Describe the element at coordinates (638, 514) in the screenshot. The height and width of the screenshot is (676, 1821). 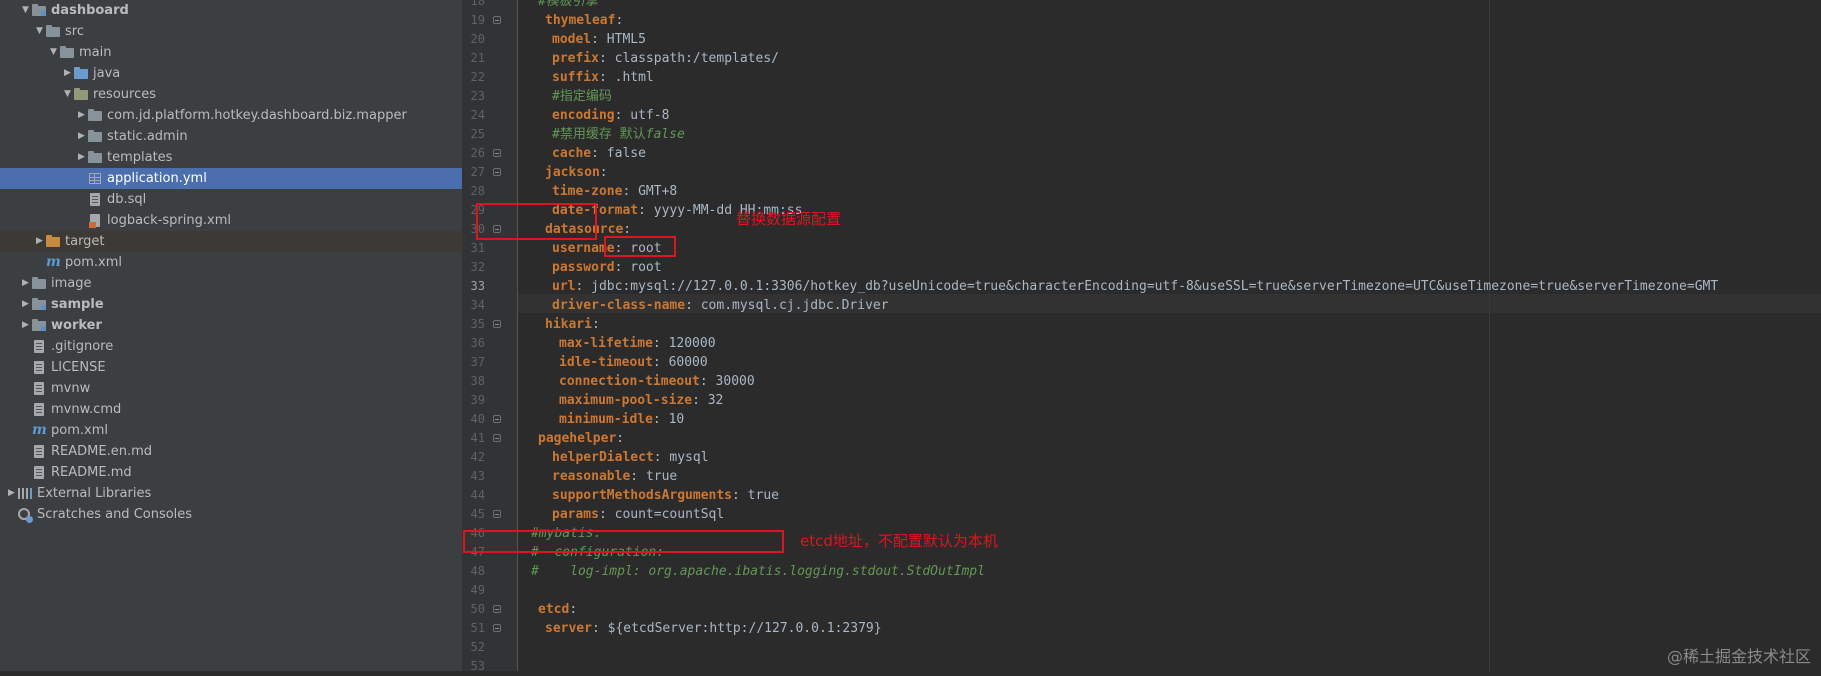
I see `code-line: params: count=countSql` at that location.